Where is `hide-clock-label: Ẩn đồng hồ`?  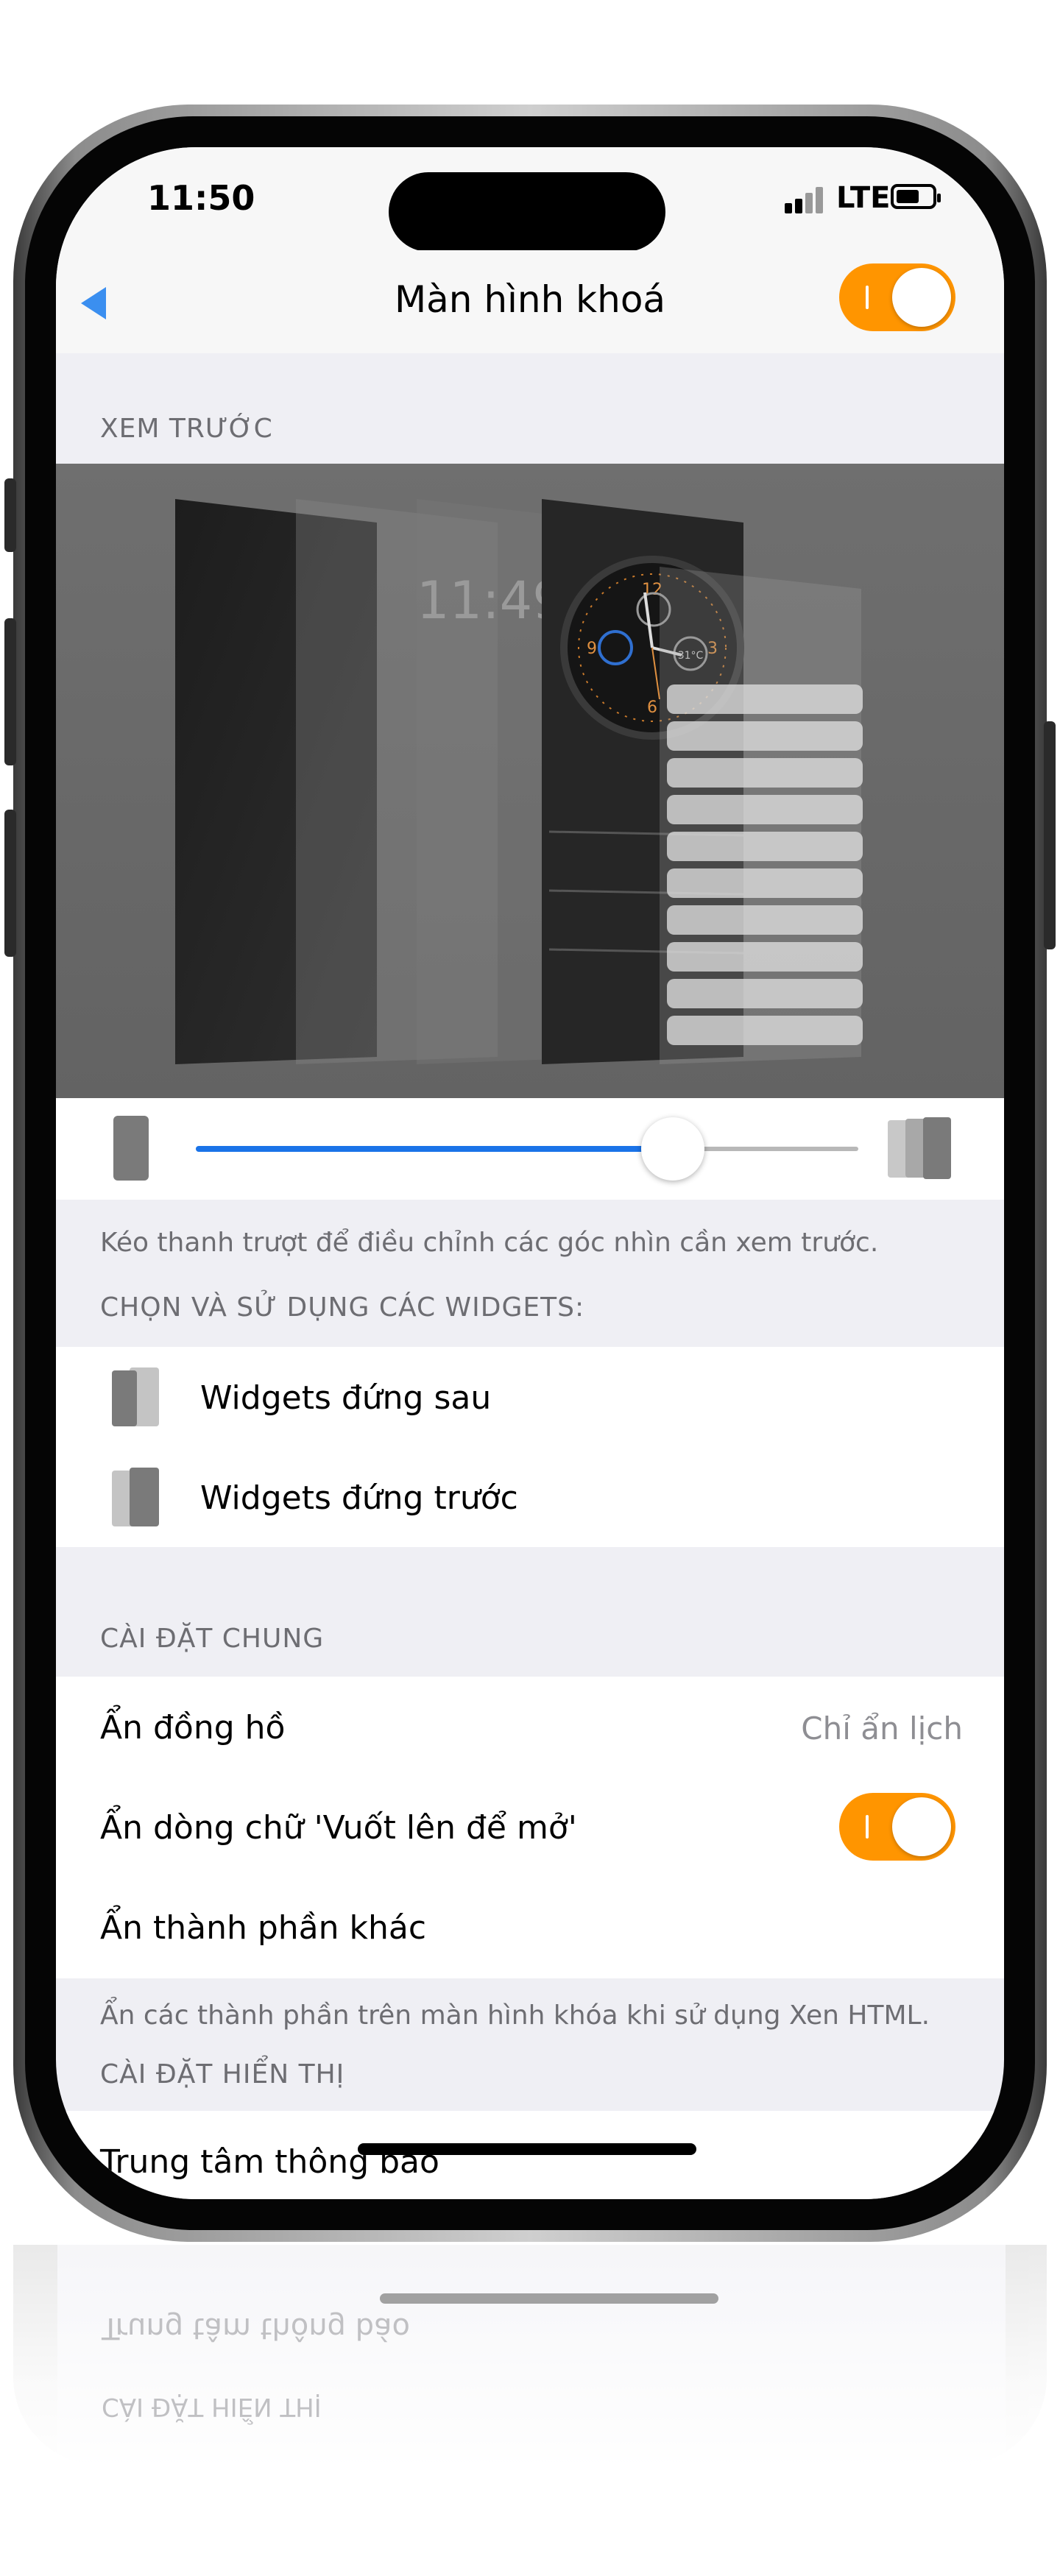
hide-clock-label: Ẩn đồng hồ is located at coordinates (193, 1728).